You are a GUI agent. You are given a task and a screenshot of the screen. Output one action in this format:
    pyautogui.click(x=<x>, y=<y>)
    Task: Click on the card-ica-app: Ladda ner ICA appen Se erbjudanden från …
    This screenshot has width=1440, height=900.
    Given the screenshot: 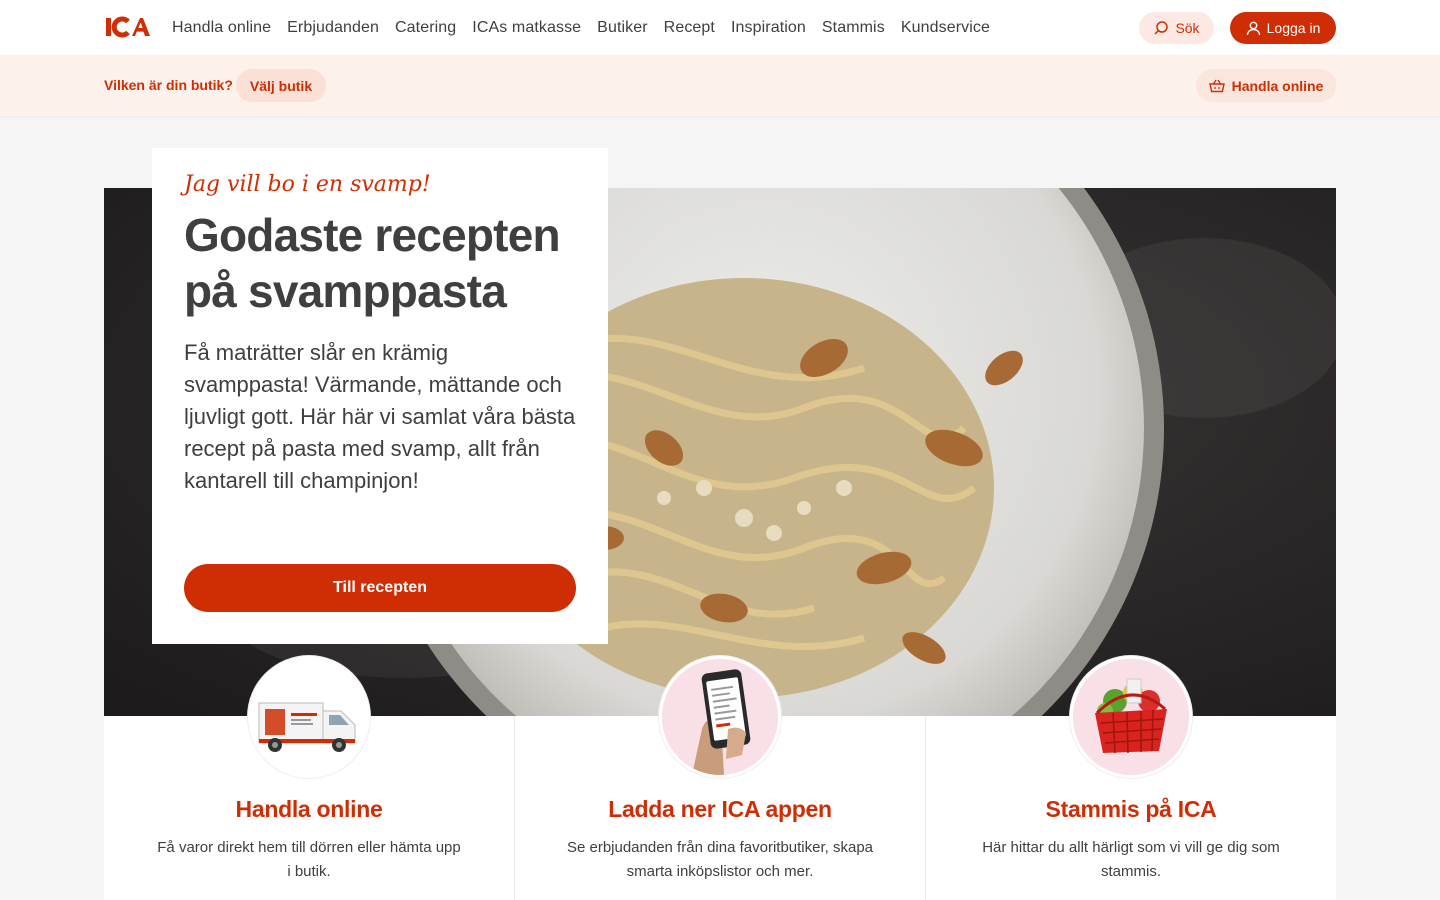 What is the action you would take?
    pyautogui.click(x=720, y=778)
    